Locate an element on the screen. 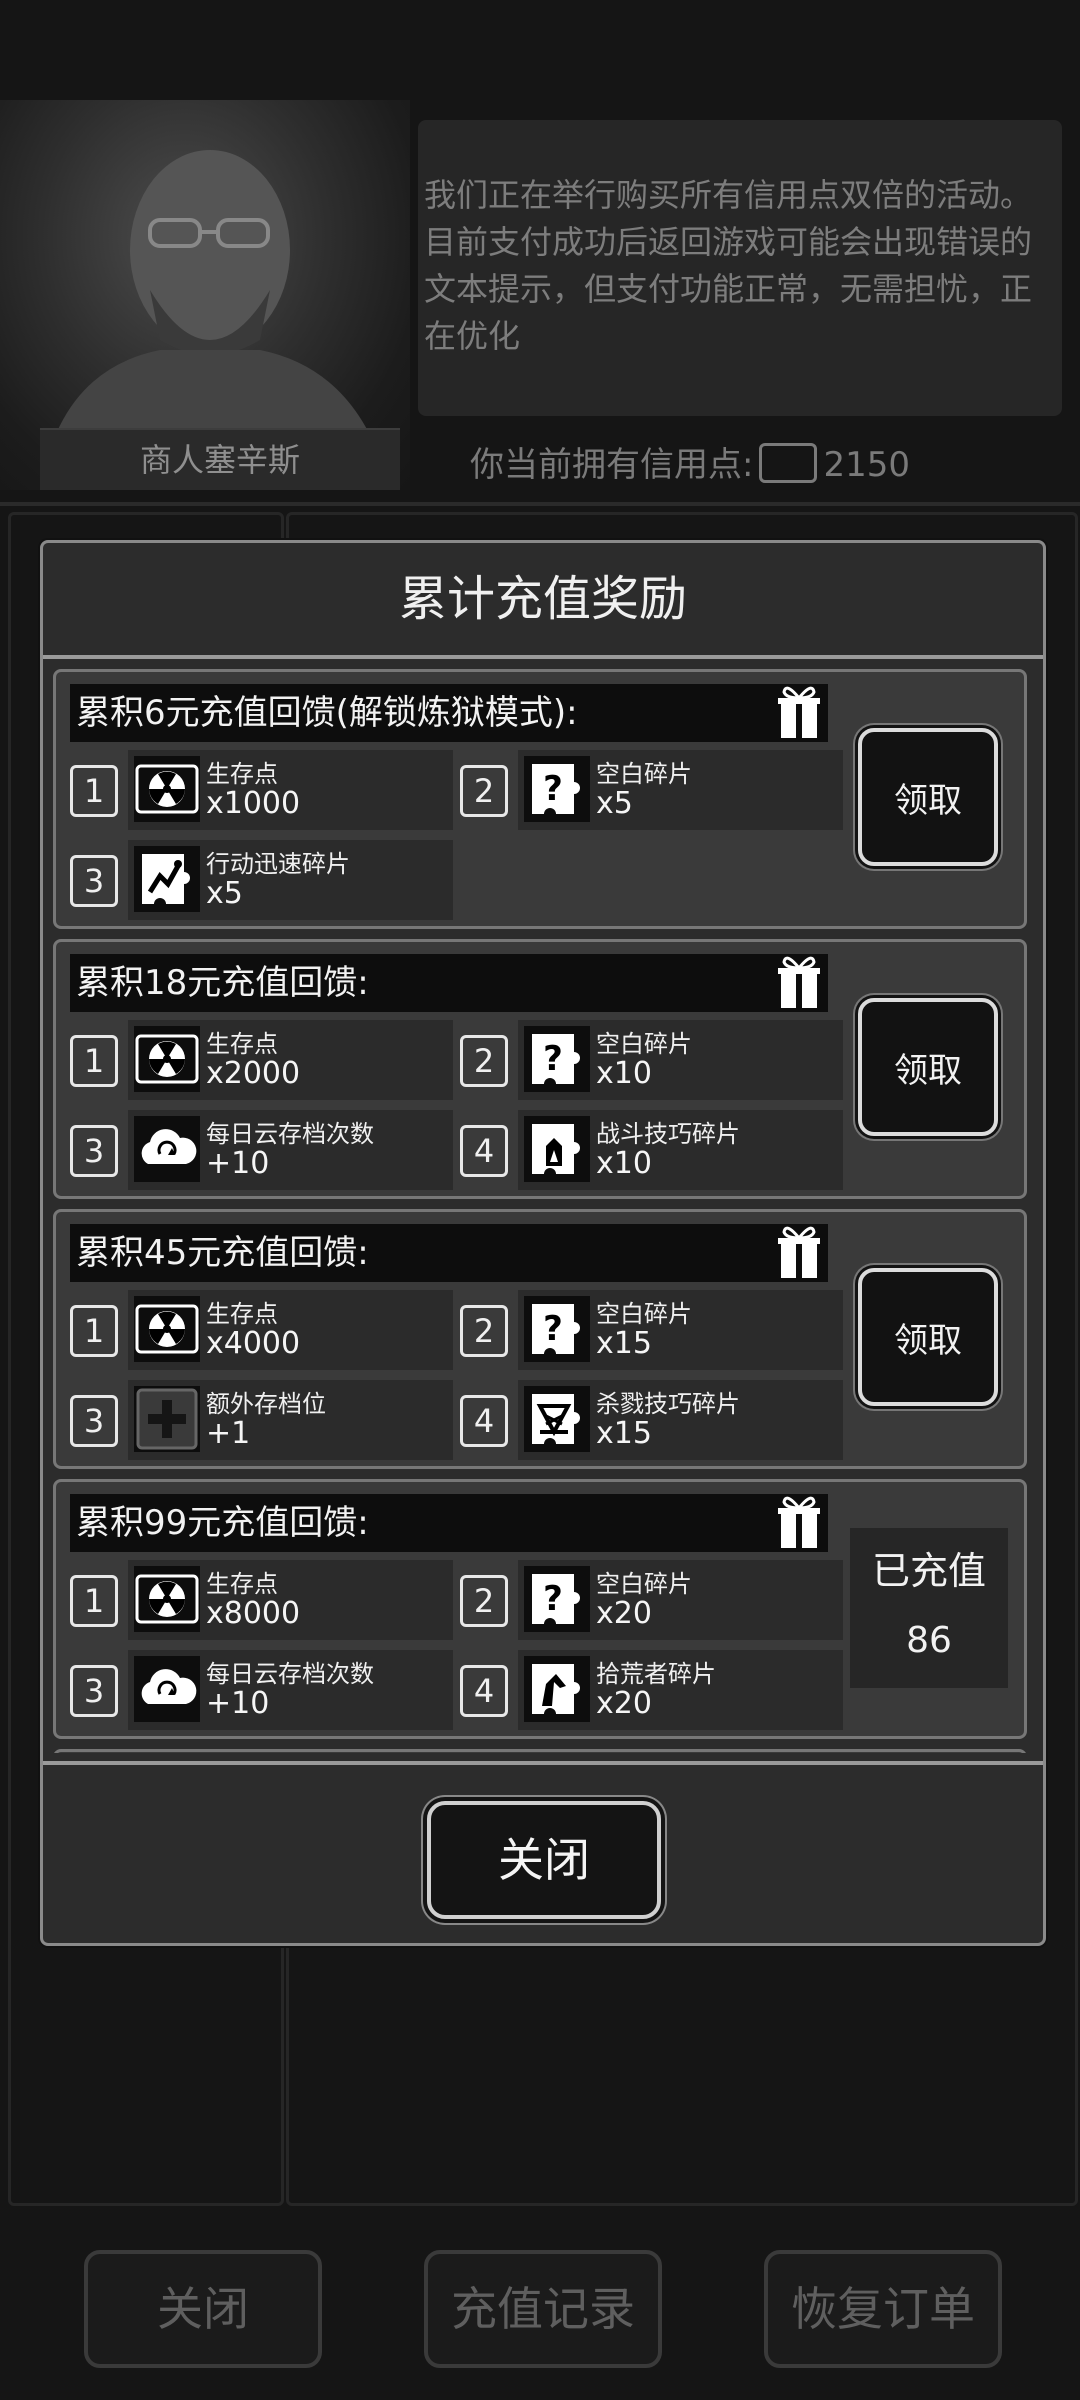  reward-name: 拾荒者碎片 is located at coordinates (656, 1674).